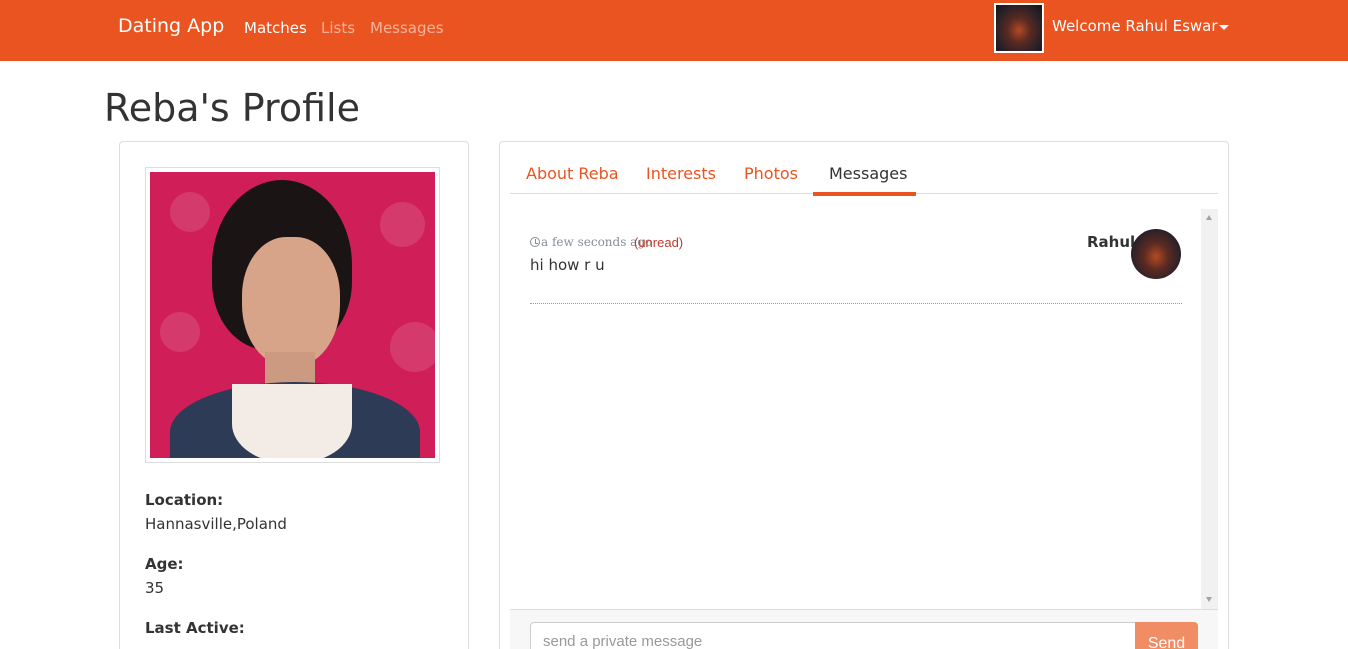 The image size is (1348, 649). Describe the element at coordinates (155, 588) in the screenshot. I see `age-value: 35` at that location.